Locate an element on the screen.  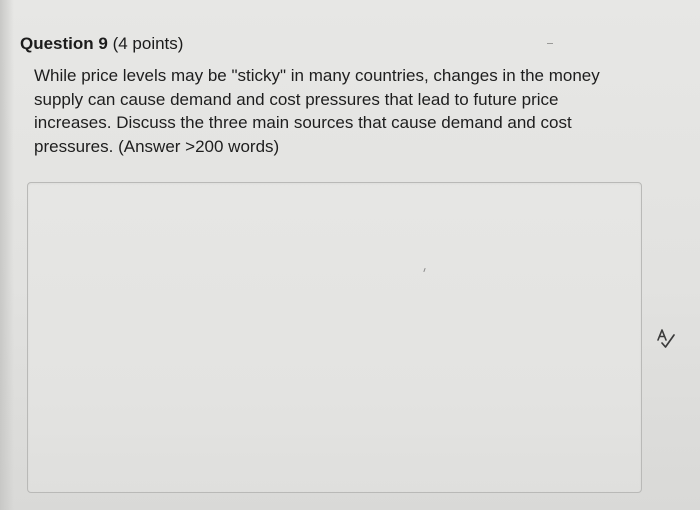
page-edge-shadow is located at coordinates (7, 255).